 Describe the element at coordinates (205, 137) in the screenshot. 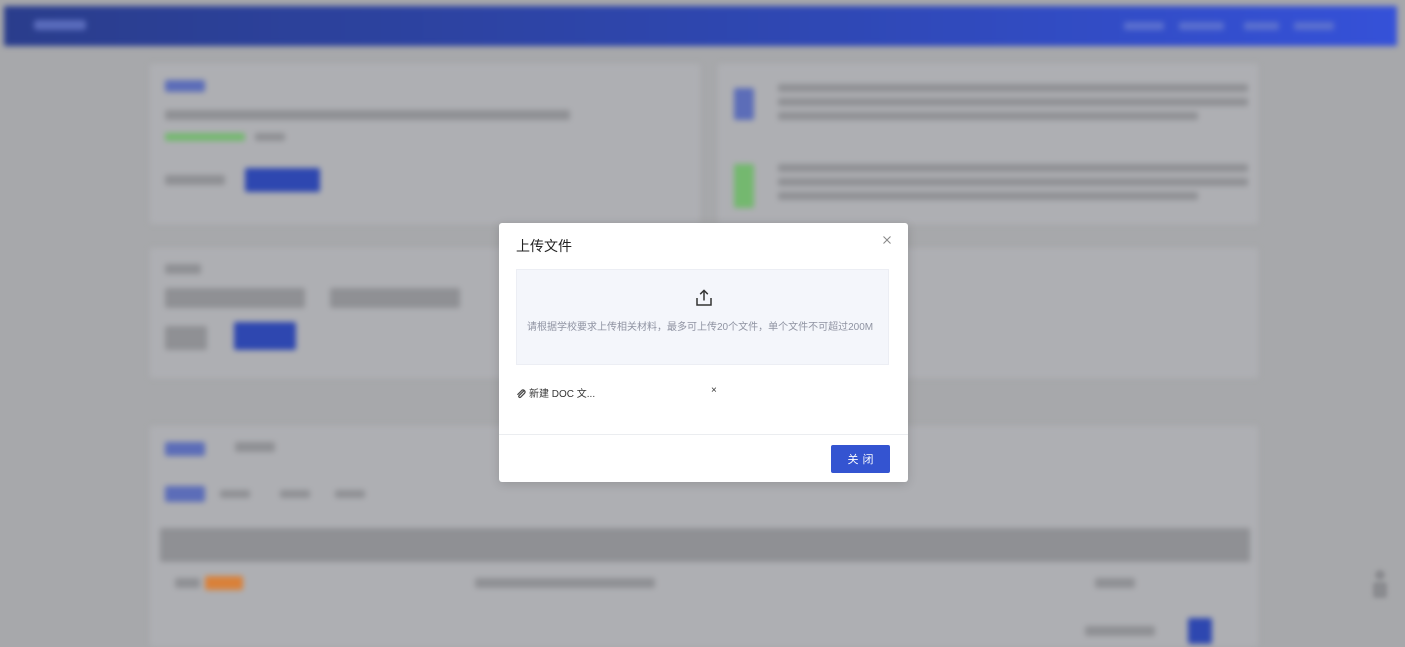

I see `card-status` at that location.